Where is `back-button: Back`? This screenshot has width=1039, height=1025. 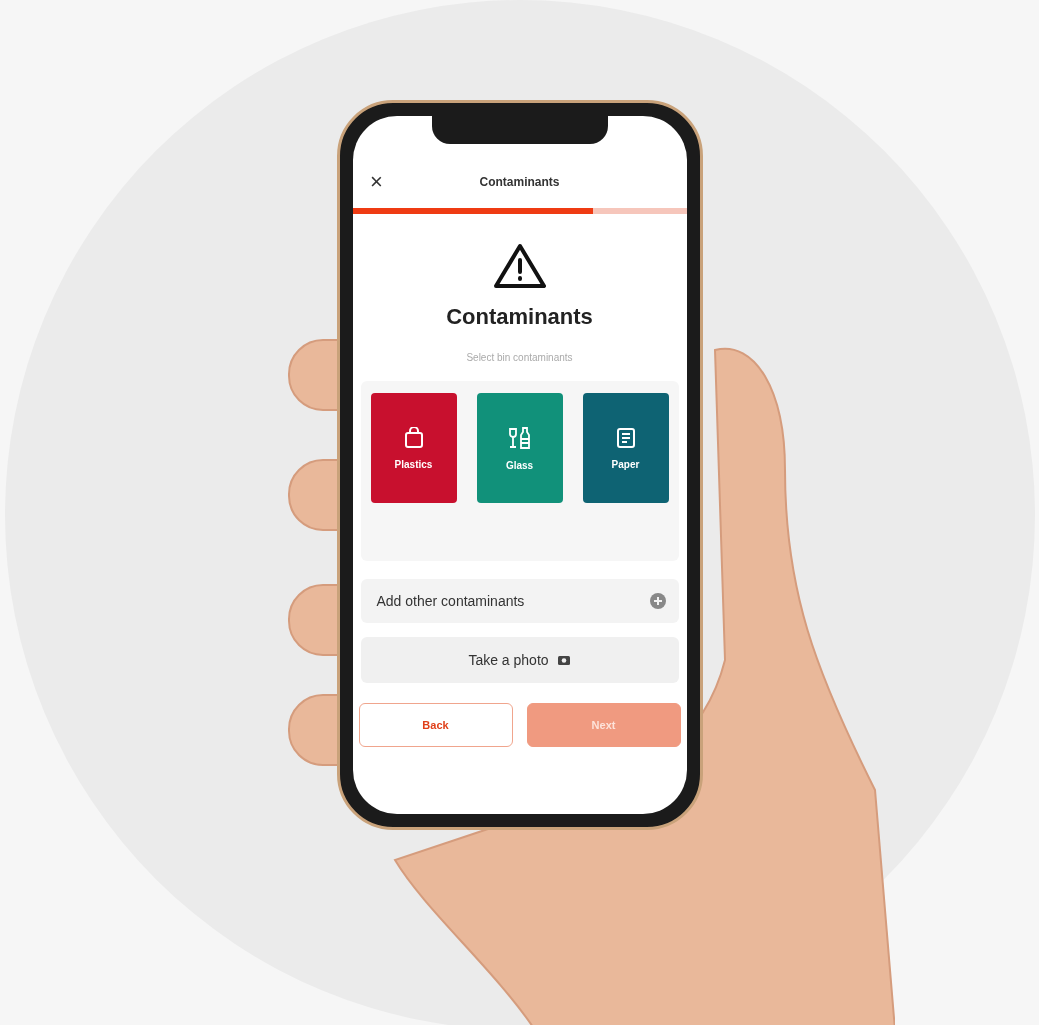 back-button: Back is located at coordinates (435, 725).